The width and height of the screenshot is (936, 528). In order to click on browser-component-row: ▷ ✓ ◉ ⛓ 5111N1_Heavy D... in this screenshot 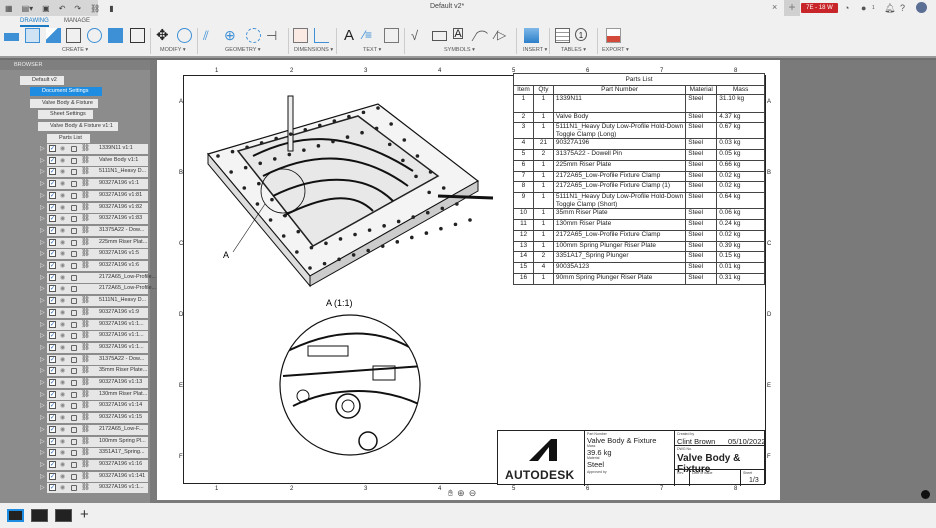, I will do `click(95, 301)`.